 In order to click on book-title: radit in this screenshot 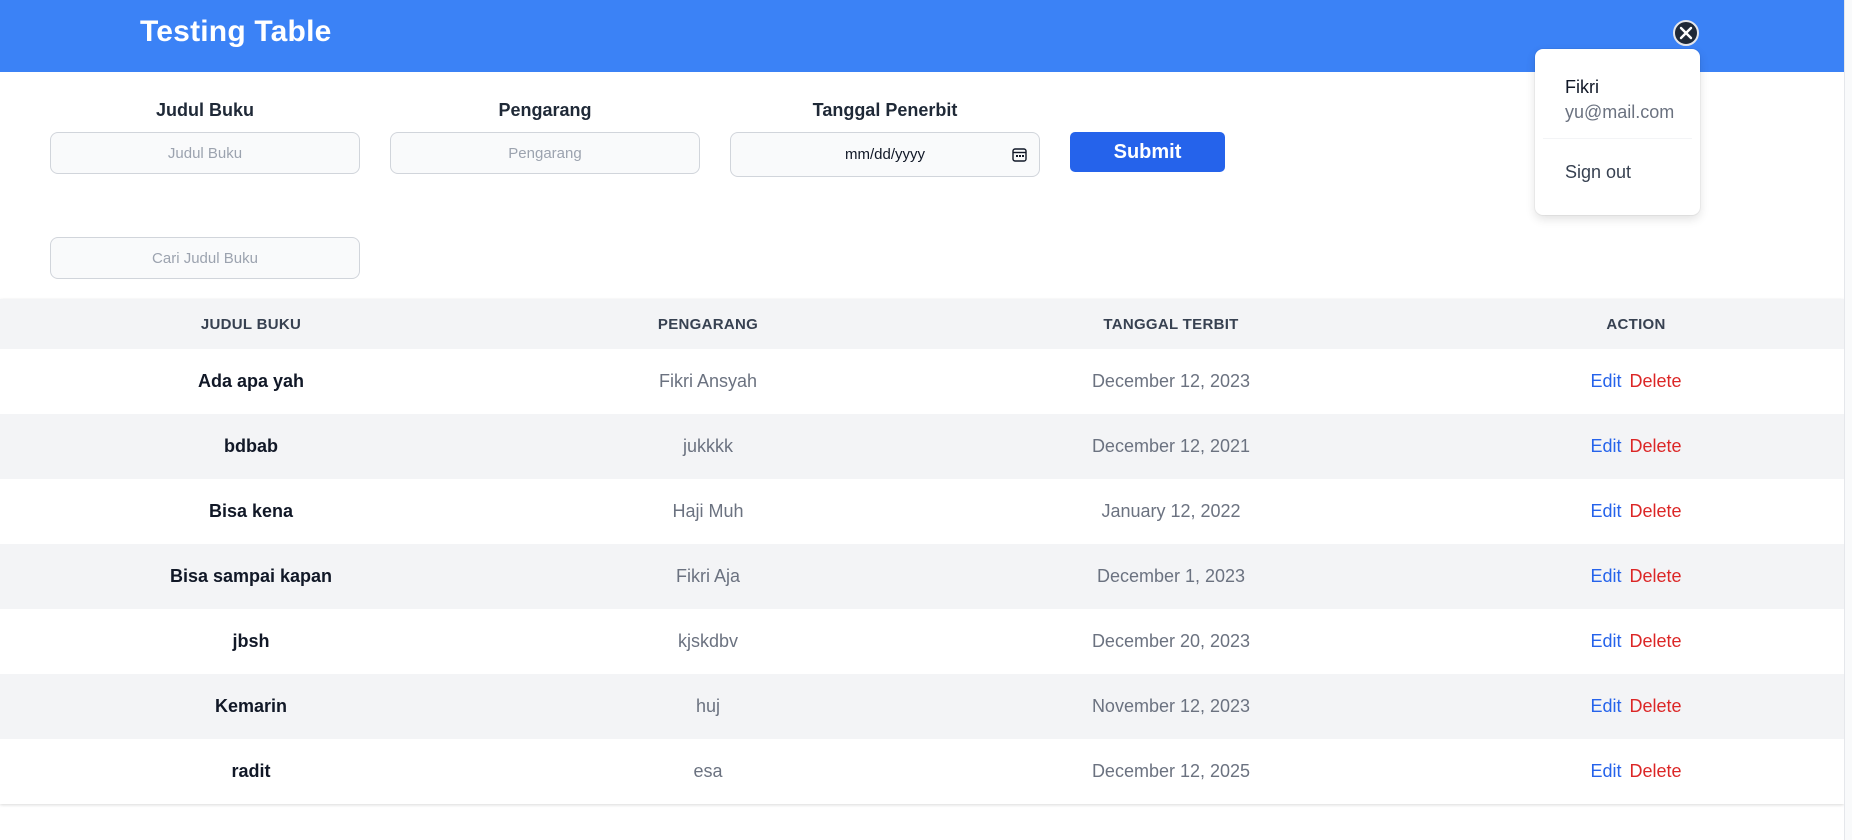, I will do `click(251, 771)`.